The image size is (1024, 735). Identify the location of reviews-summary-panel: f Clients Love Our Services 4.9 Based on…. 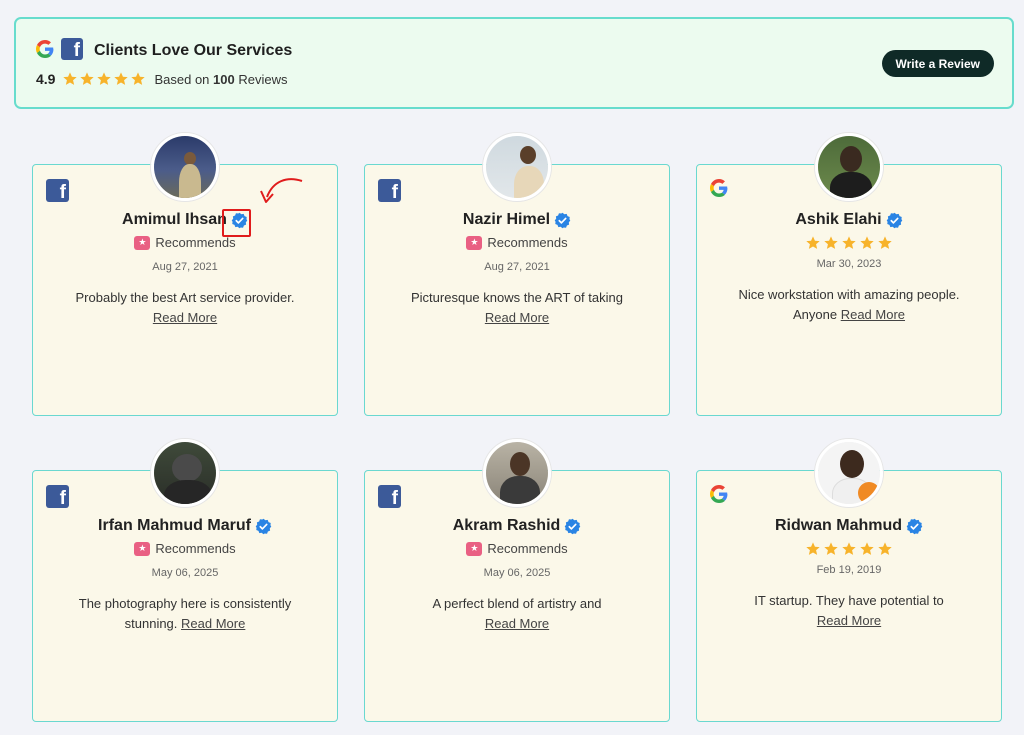
(514, 63).